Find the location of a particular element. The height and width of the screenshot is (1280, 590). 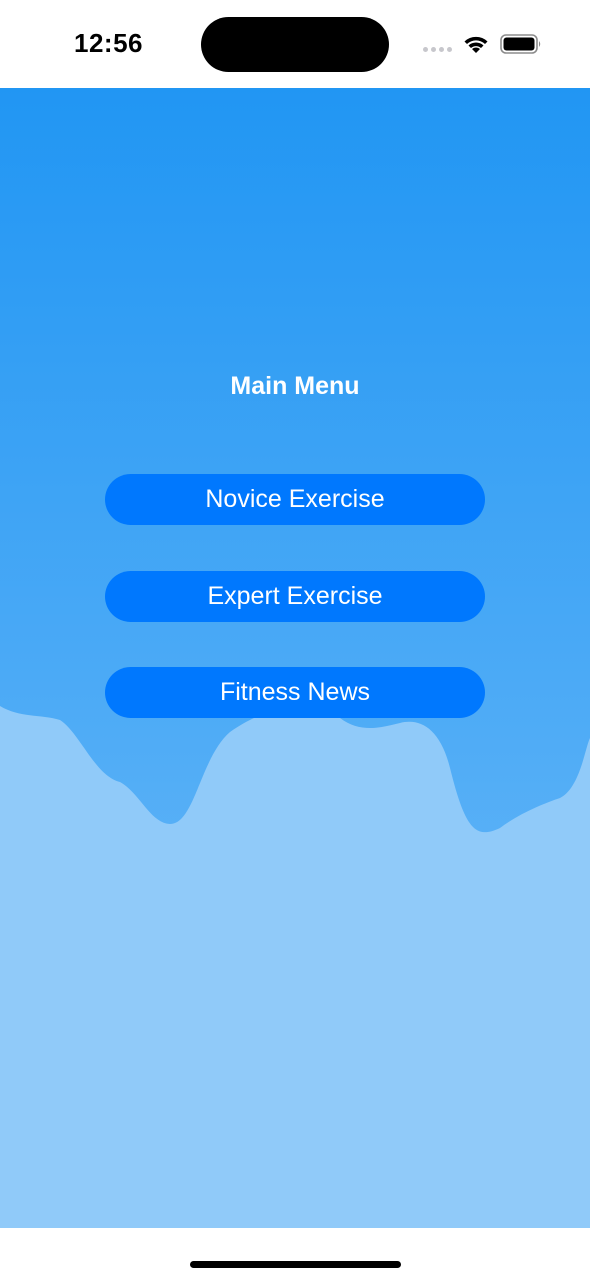

dynamic-island is located at coordinates (295, 44).